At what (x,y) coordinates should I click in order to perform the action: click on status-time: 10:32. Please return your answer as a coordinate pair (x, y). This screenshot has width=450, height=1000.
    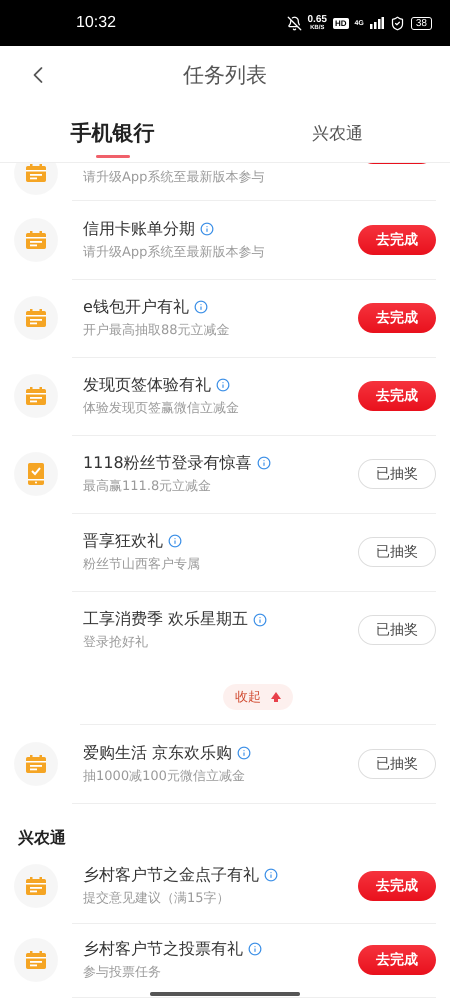
    Looking at the image, I should click on (96, 23).